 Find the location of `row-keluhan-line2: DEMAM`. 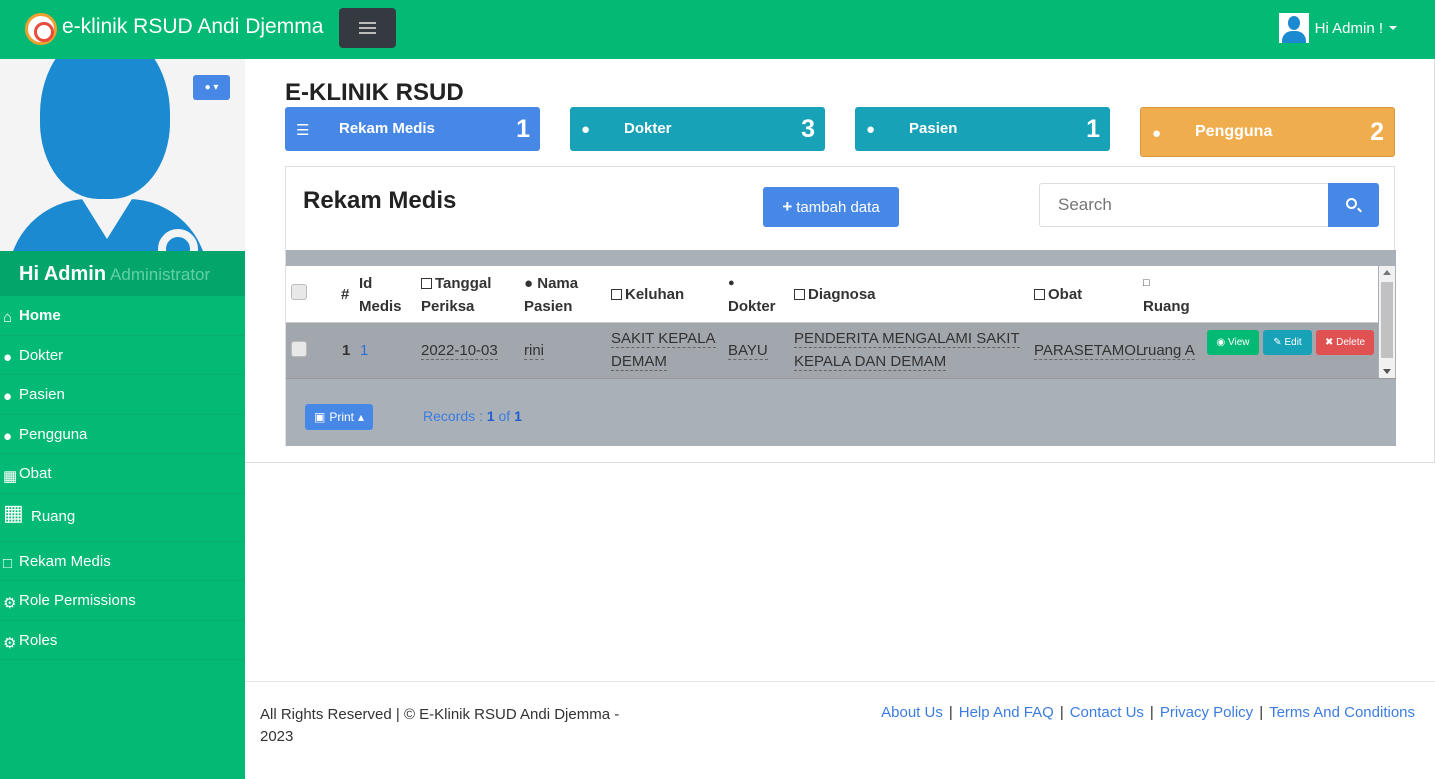

row-keluhan-line2: DEMAM is located at coordinates (639, 362).